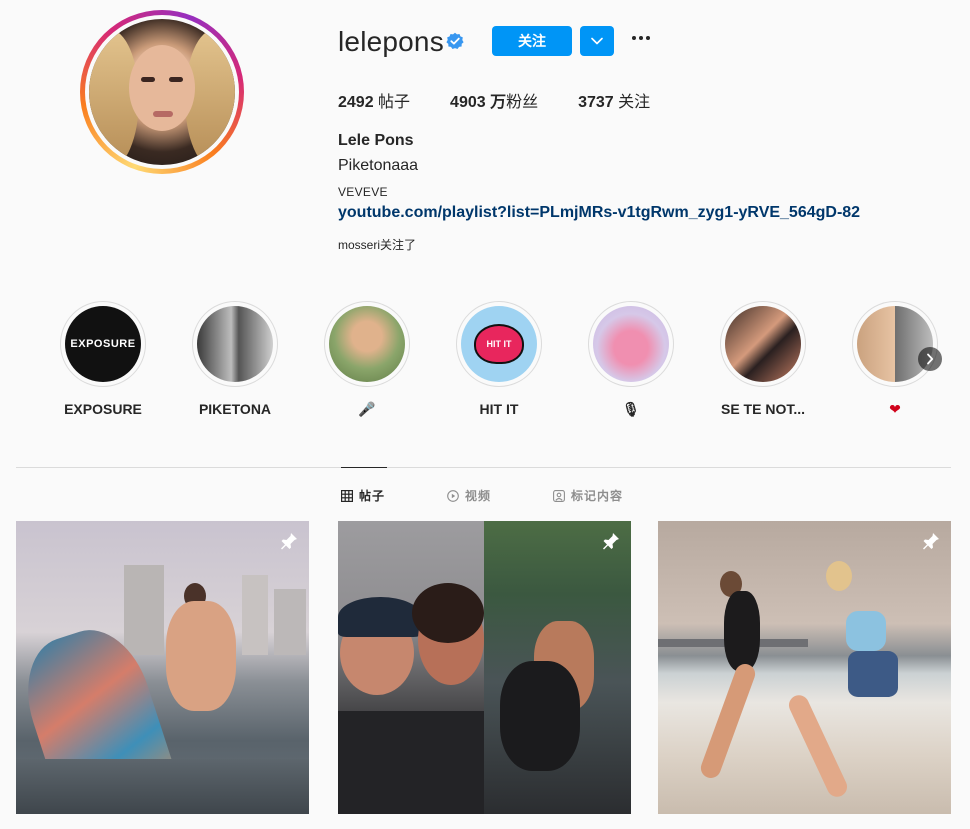 Image resolution: width=970 pixels, height=829 pixels. I want to click on verified-badge-icon, so click(455, 41).